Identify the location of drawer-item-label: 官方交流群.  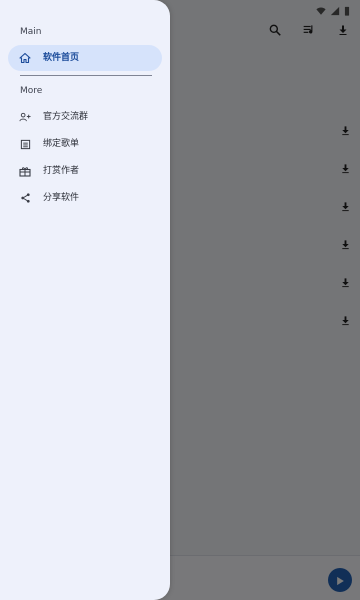
(66, 117).